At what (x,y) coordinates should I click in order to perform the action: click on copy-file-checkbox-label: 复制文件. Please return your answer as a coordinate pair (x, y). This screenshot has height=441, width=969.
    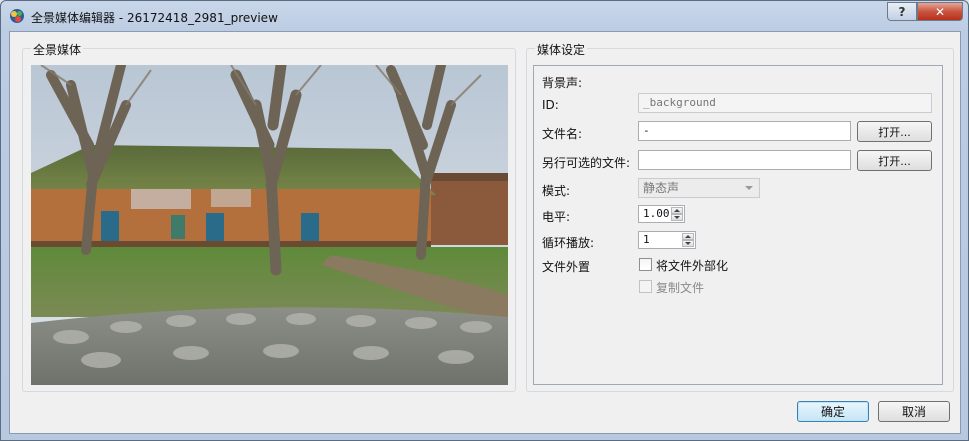
    Looking at the image, I should click on (680, 288).